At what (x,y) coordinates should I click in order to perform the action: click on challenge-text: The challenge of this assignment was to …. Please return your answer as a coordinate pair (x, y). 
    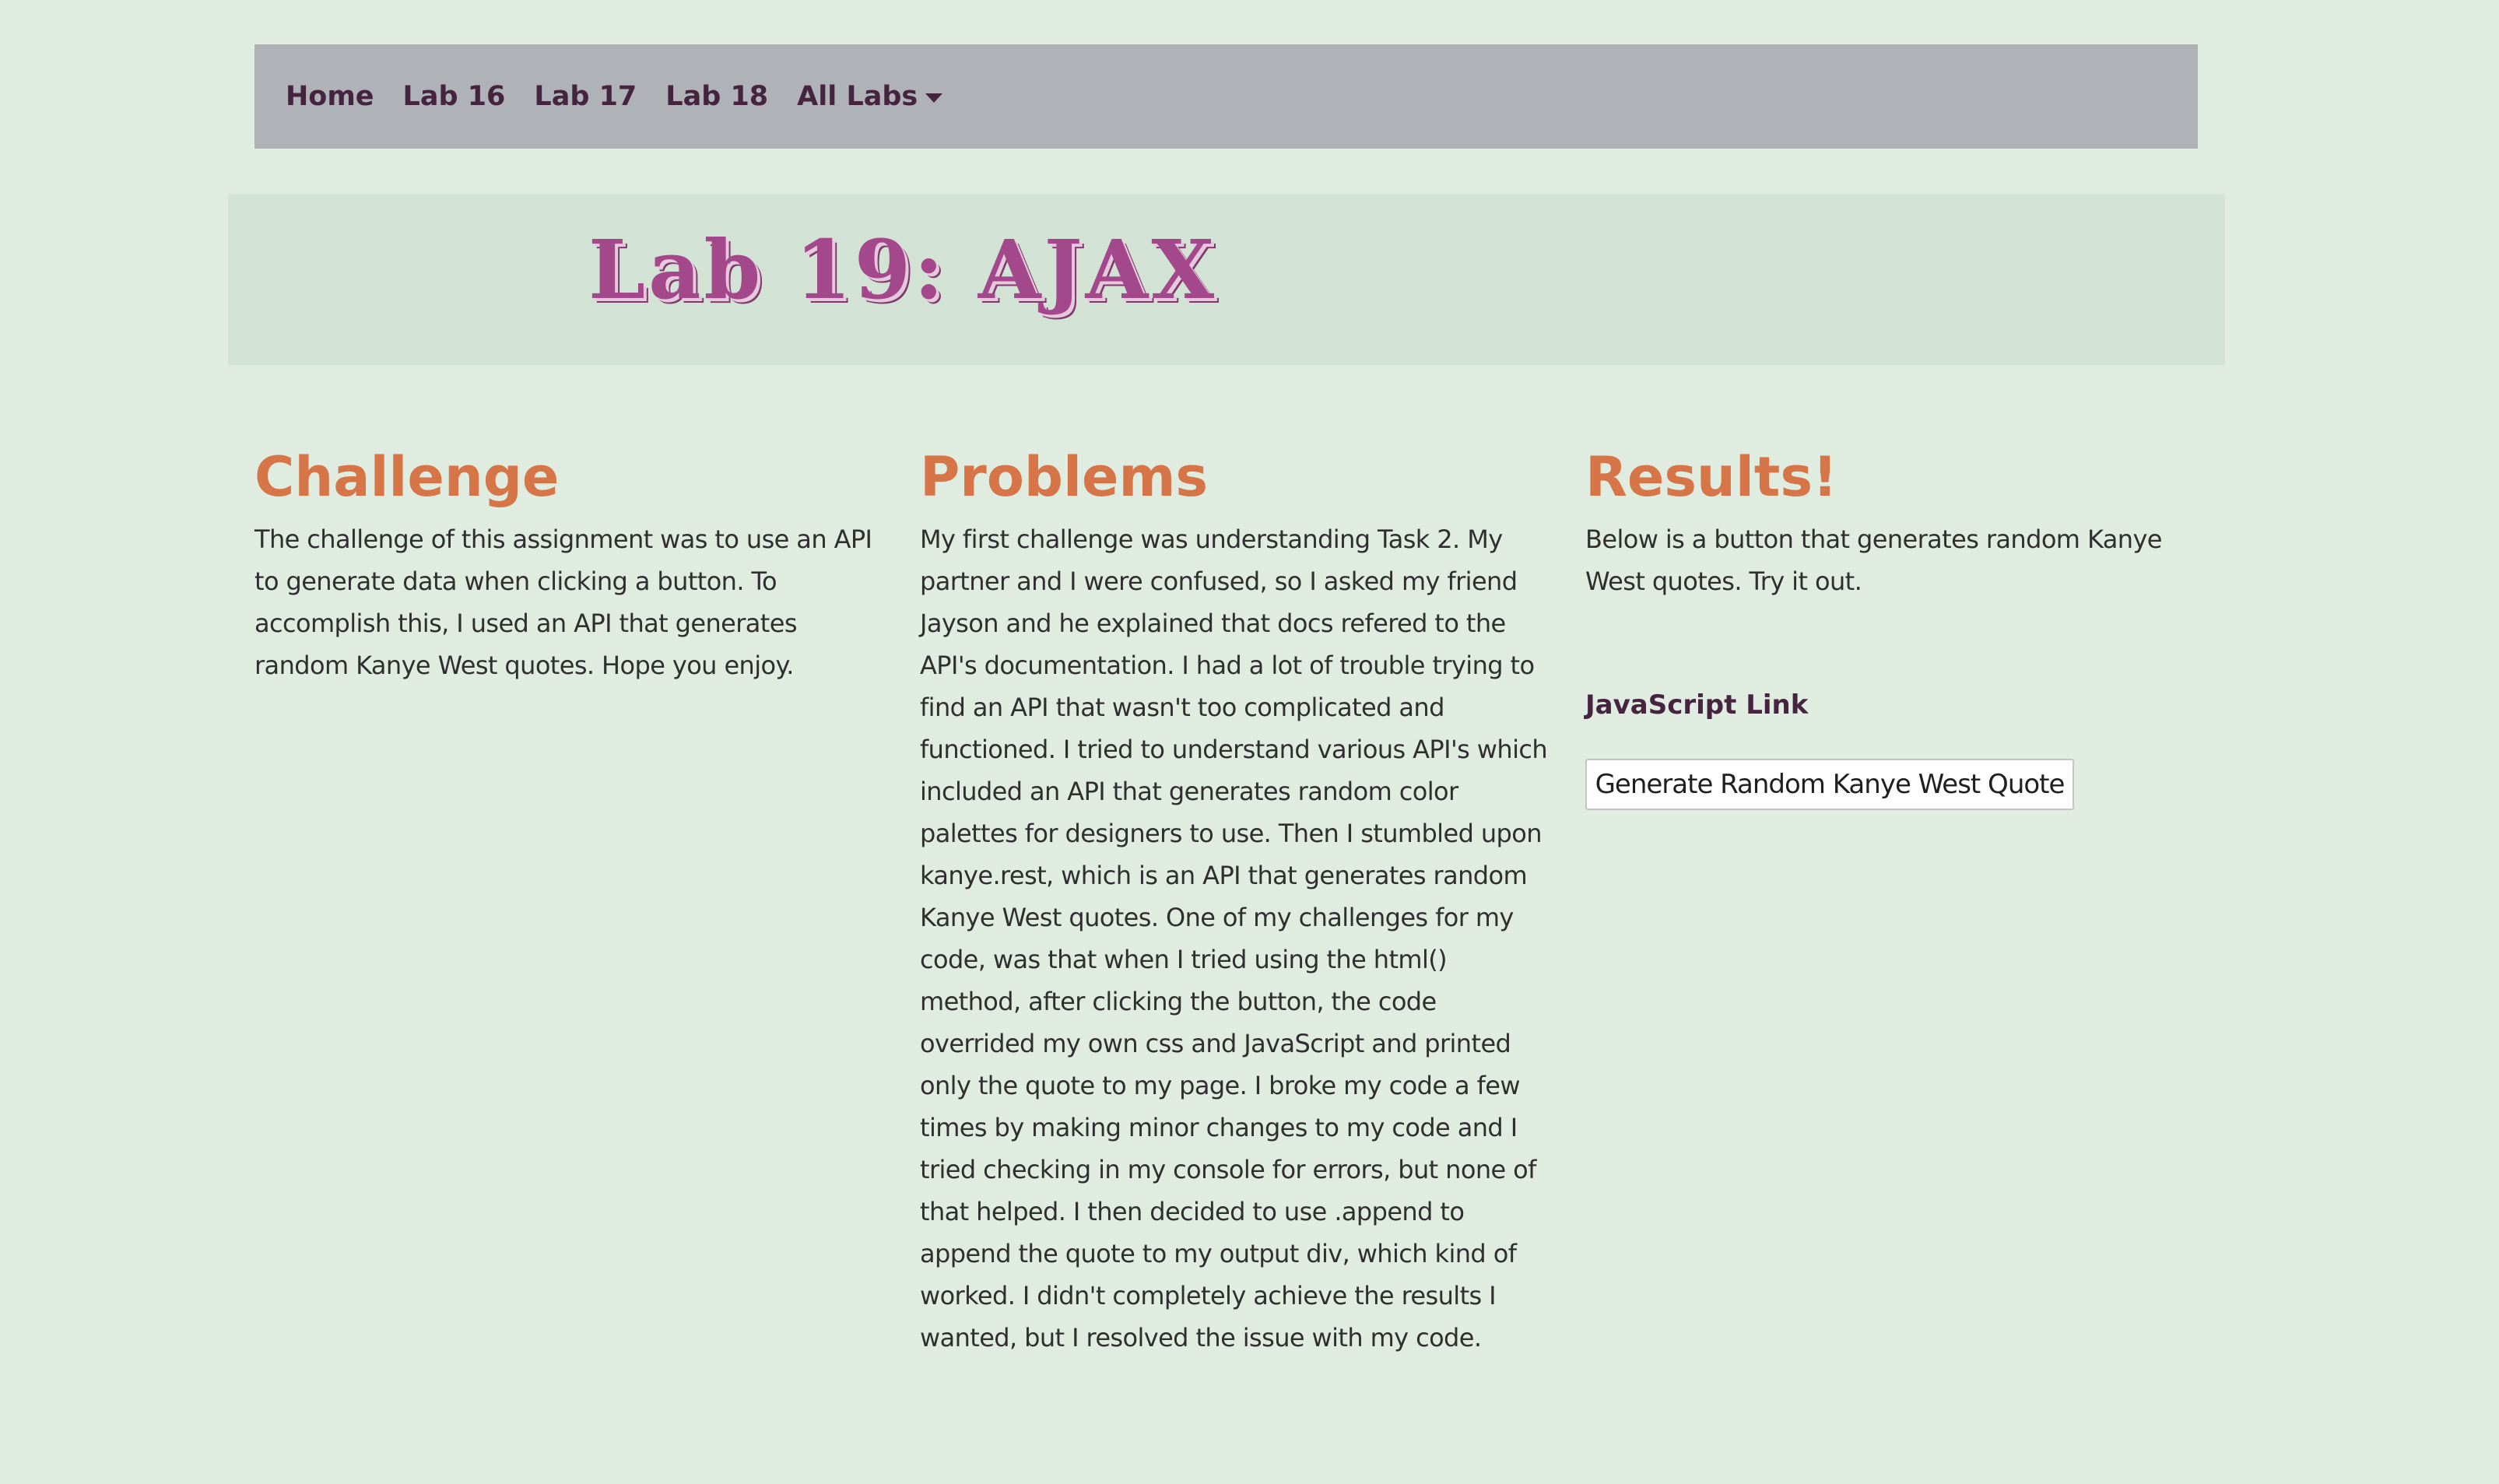
    Looking at the image, I should click on (563, 602).